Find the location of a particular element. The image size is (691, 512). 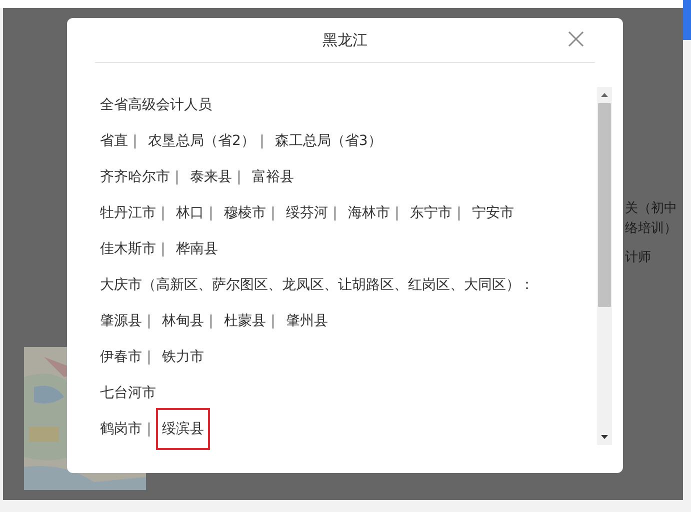

region-link: 伊春市｜ is located at coordinates (128, 357).